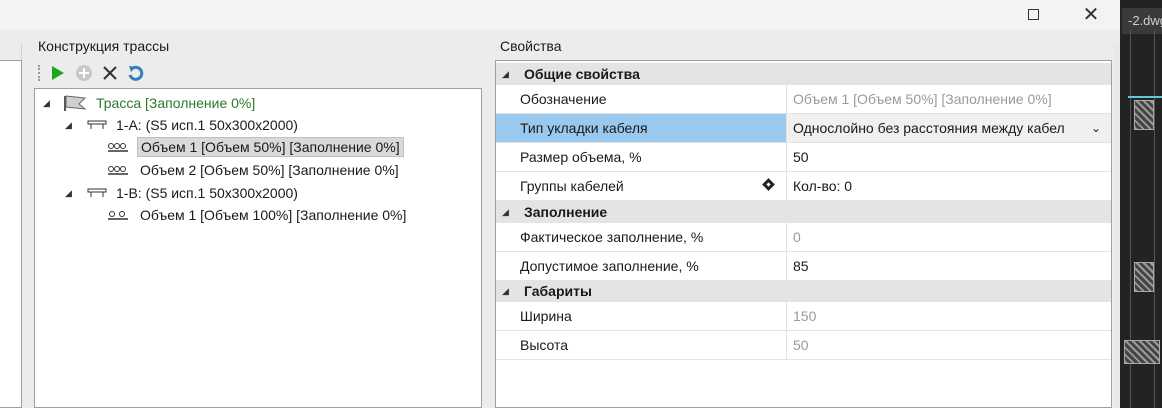 This screenshot has width=1162, height=408. I want to click on tree-node-label: 1-B: (S5 исп.1 50x300x2000), so click(207, 193).